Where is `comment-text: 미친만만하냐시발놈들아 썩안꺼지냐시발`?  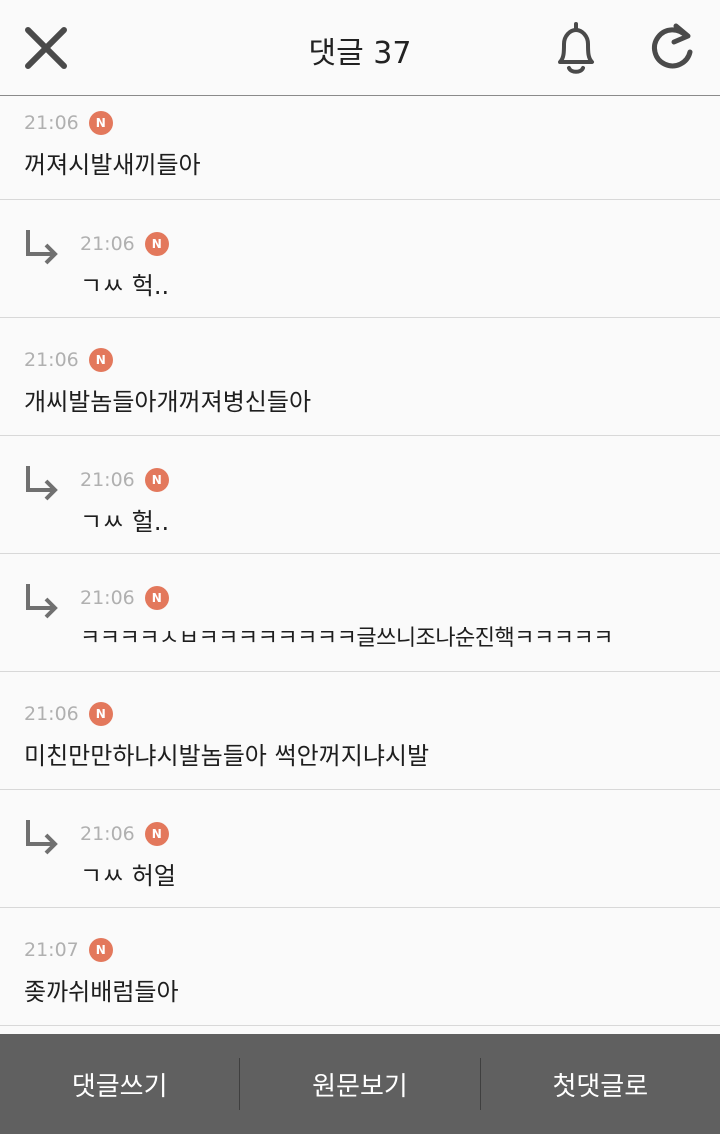
comment-text: 미친만만하냐시발놈들아 썩안꺼지냐시발 is located at coordinates (227, 756).